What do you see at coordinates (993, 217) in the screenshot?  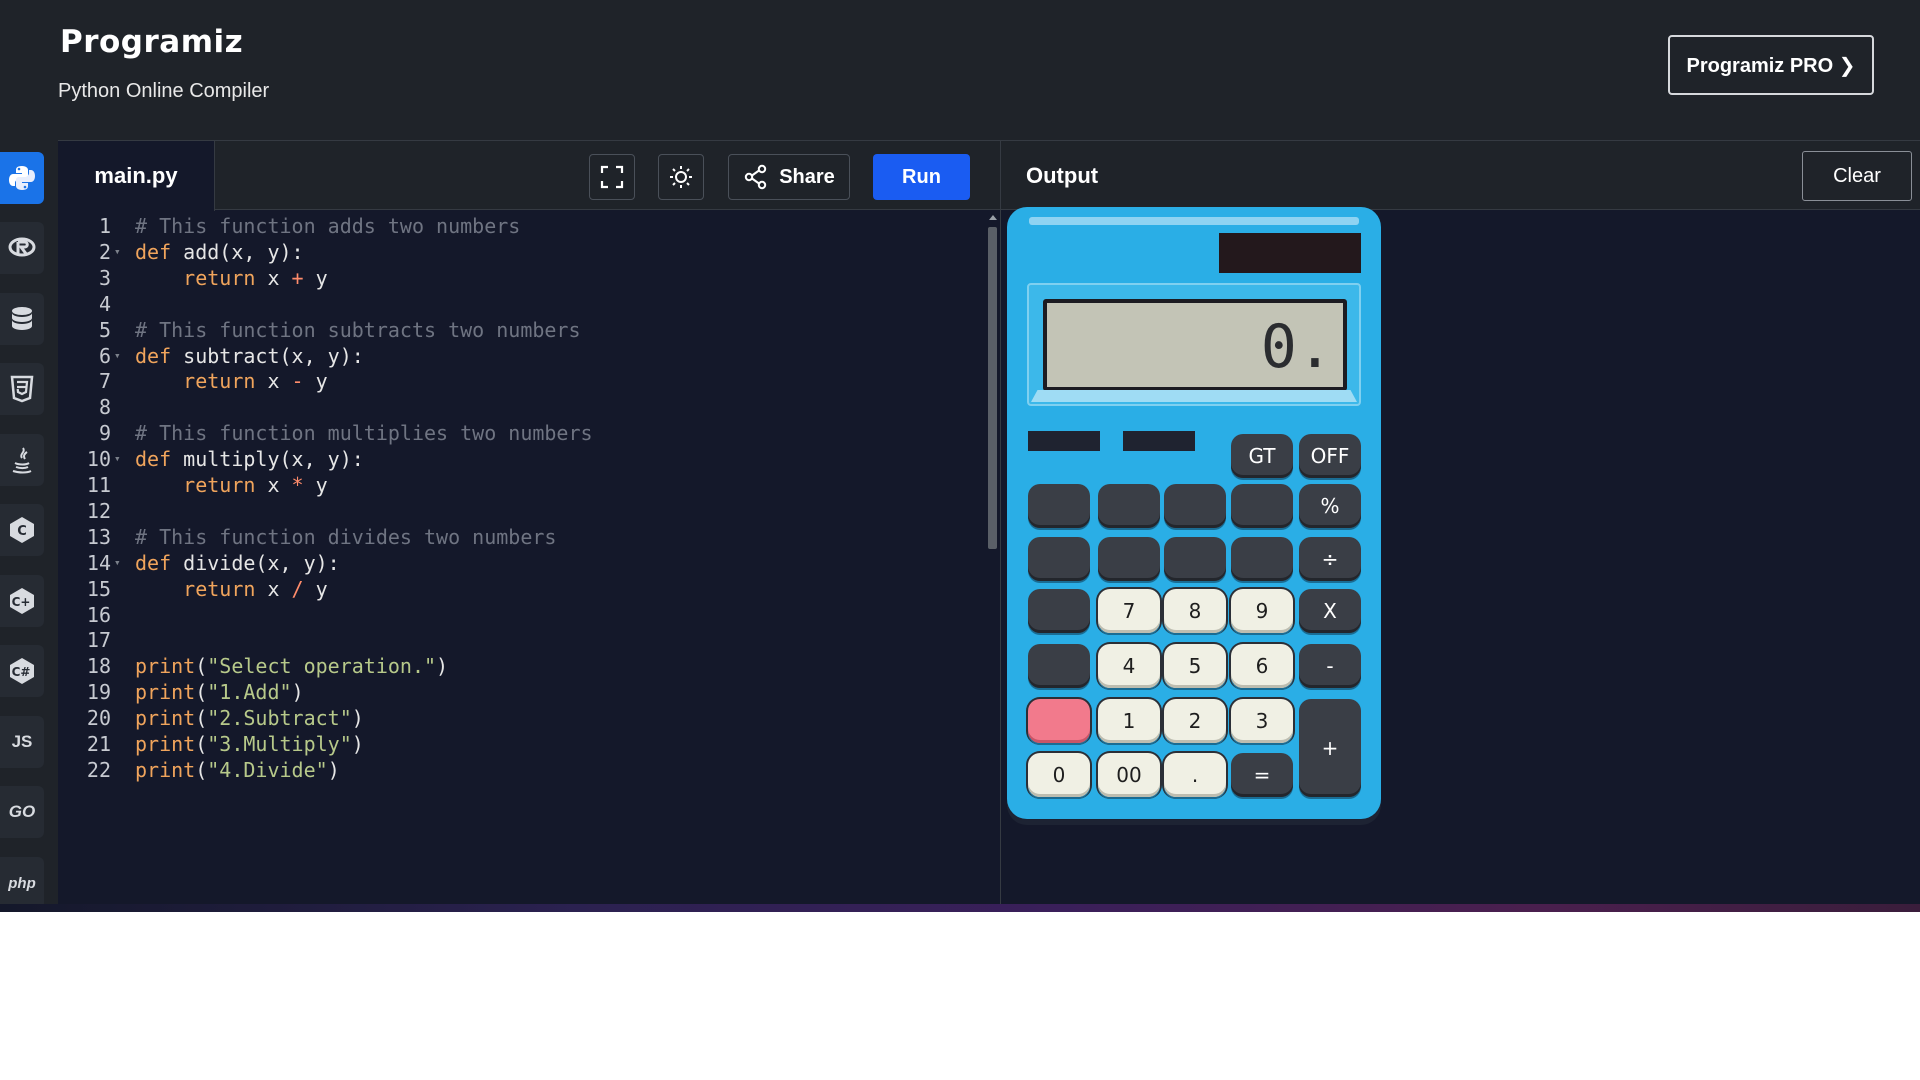 I see `scroll-up-arrow-icon` at bounding box center [993, 217].